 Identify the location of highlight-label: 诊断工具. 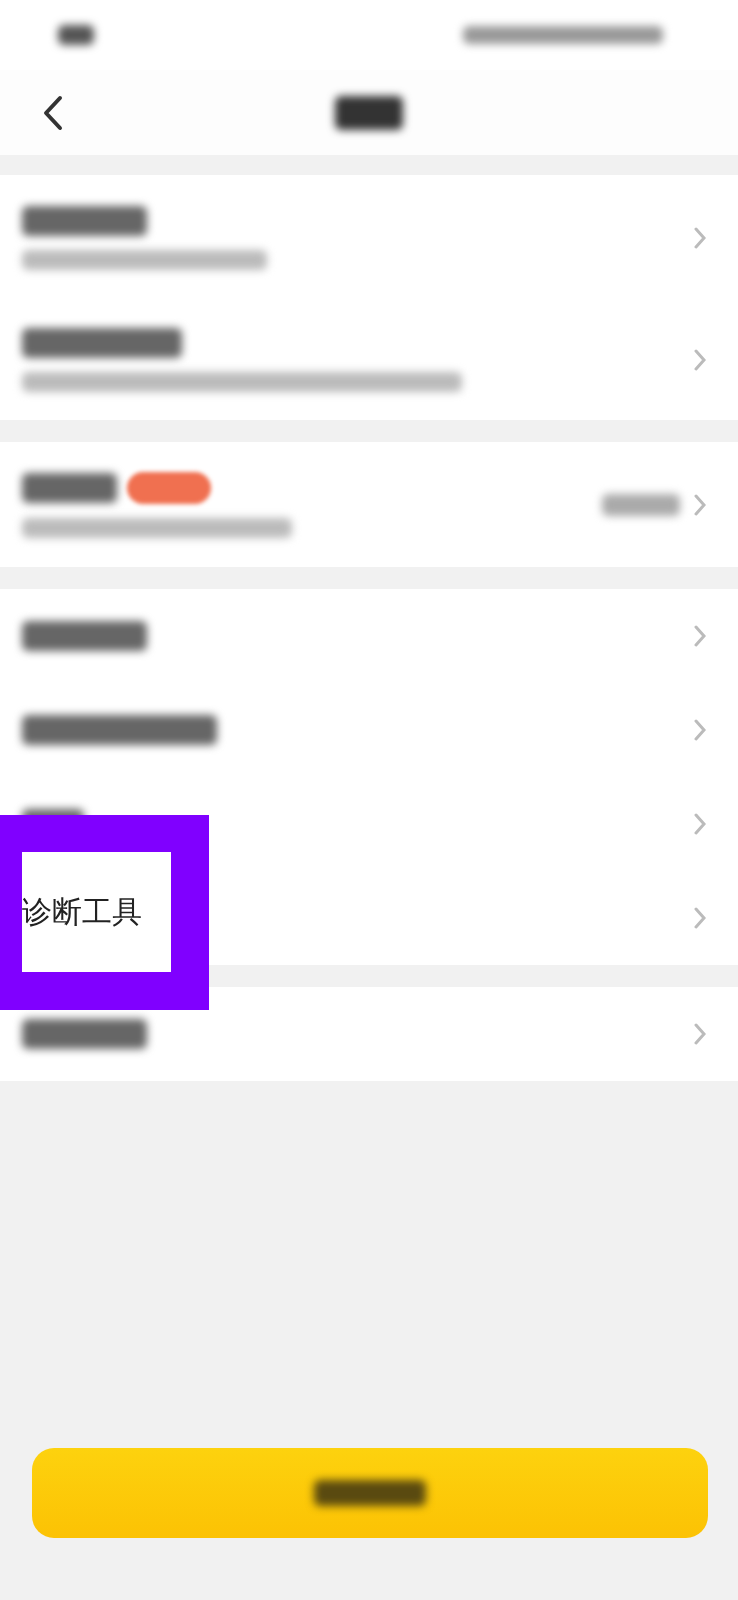
(82, 911).